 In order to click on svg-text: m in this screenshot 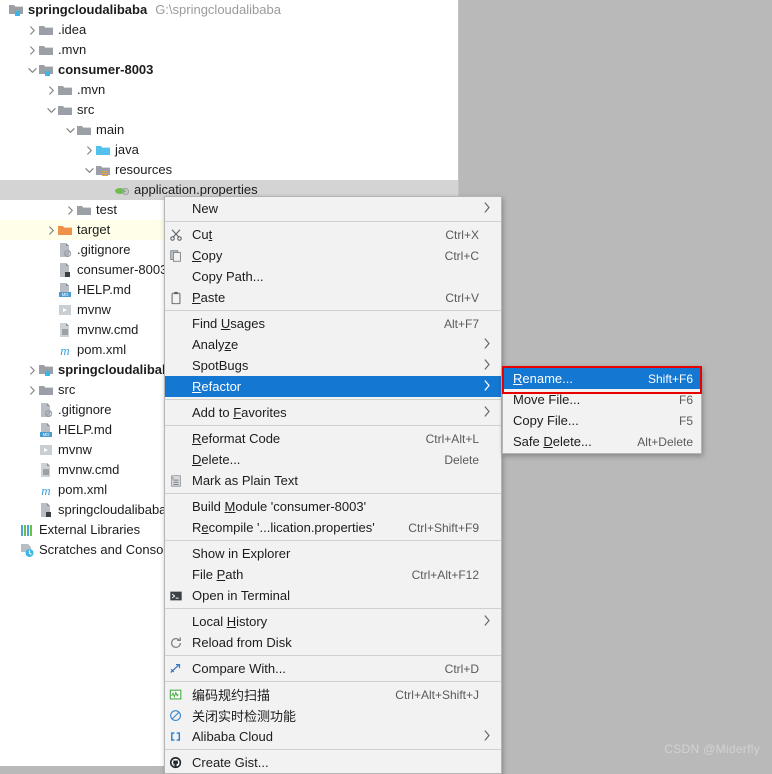, I will do `click(45, 490)`.